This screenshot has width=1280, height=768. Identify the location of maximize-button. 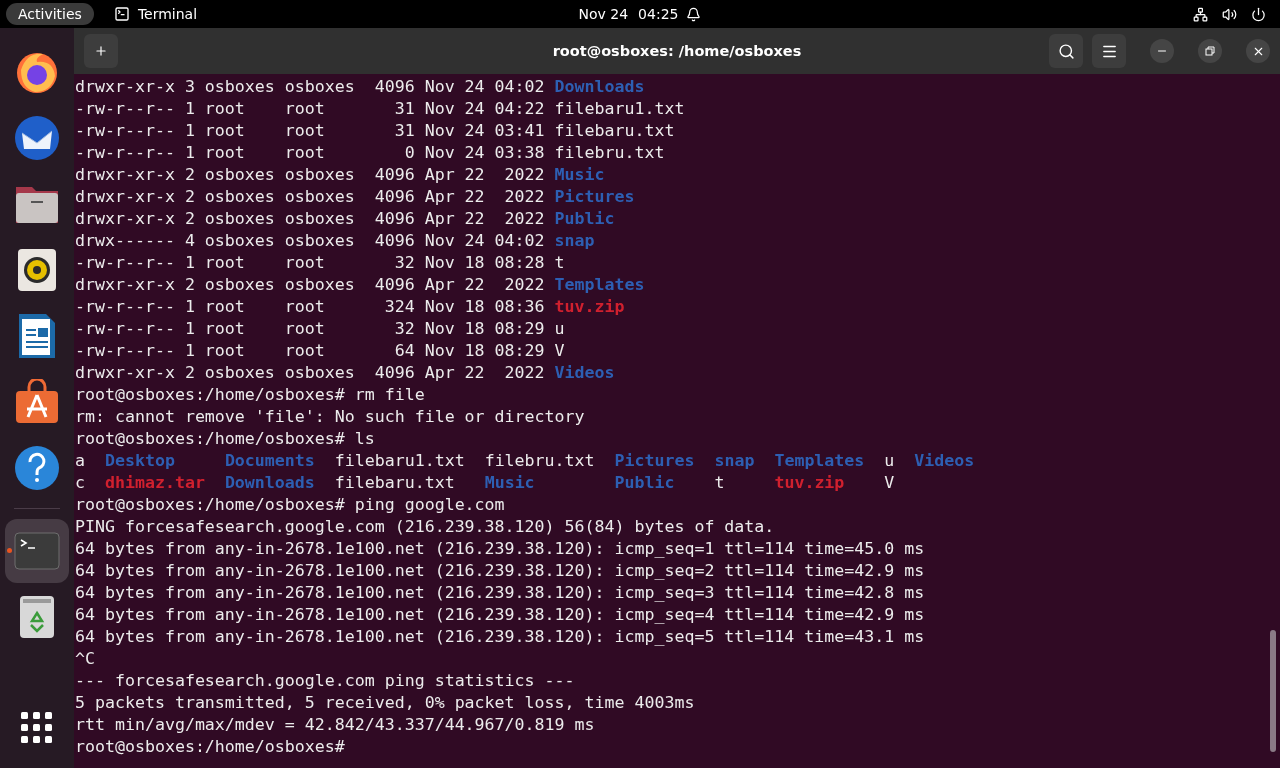
(1210, 51).